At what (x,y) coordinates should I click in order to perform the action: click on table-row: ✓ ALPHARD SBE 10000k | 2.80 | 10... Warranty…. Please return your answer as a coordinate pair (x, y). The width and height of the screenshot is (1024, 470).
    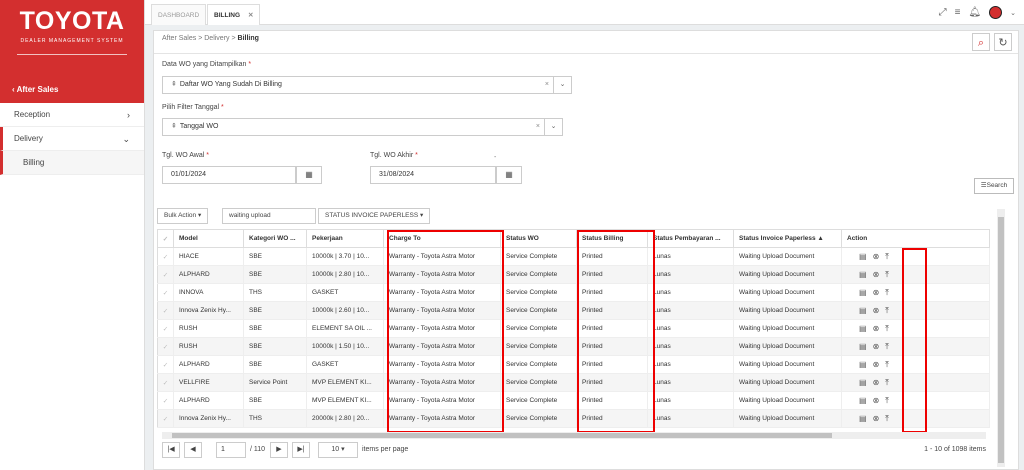
    Looking at the image, I should click on (573, 274).